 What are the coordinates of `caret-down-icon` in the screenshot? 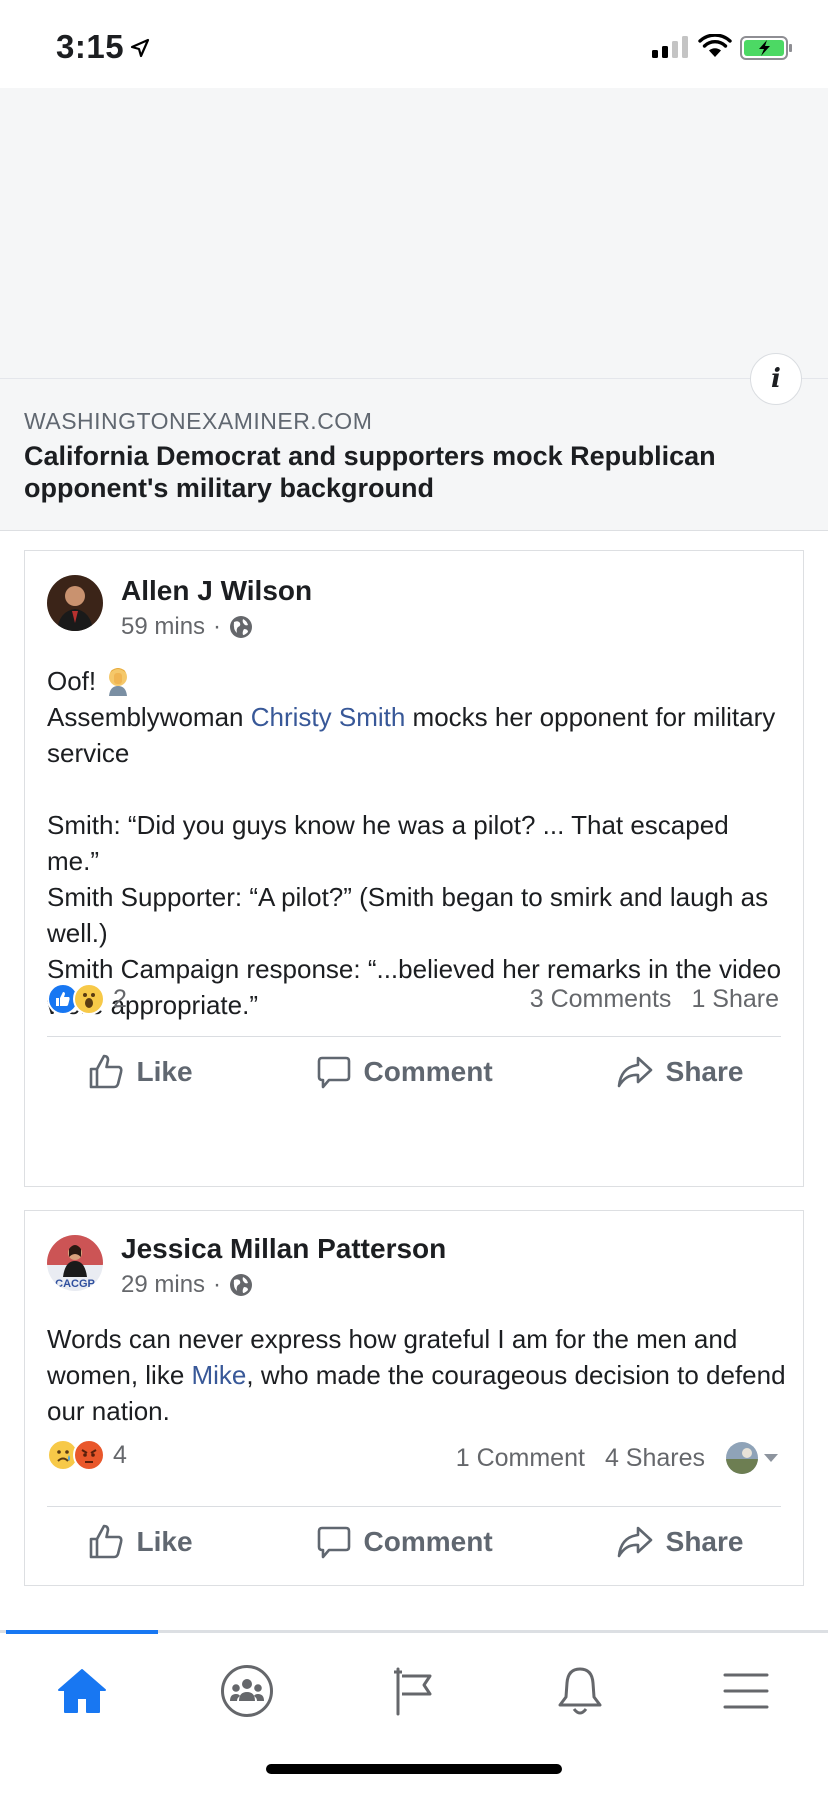 It's located at (771, 1458).